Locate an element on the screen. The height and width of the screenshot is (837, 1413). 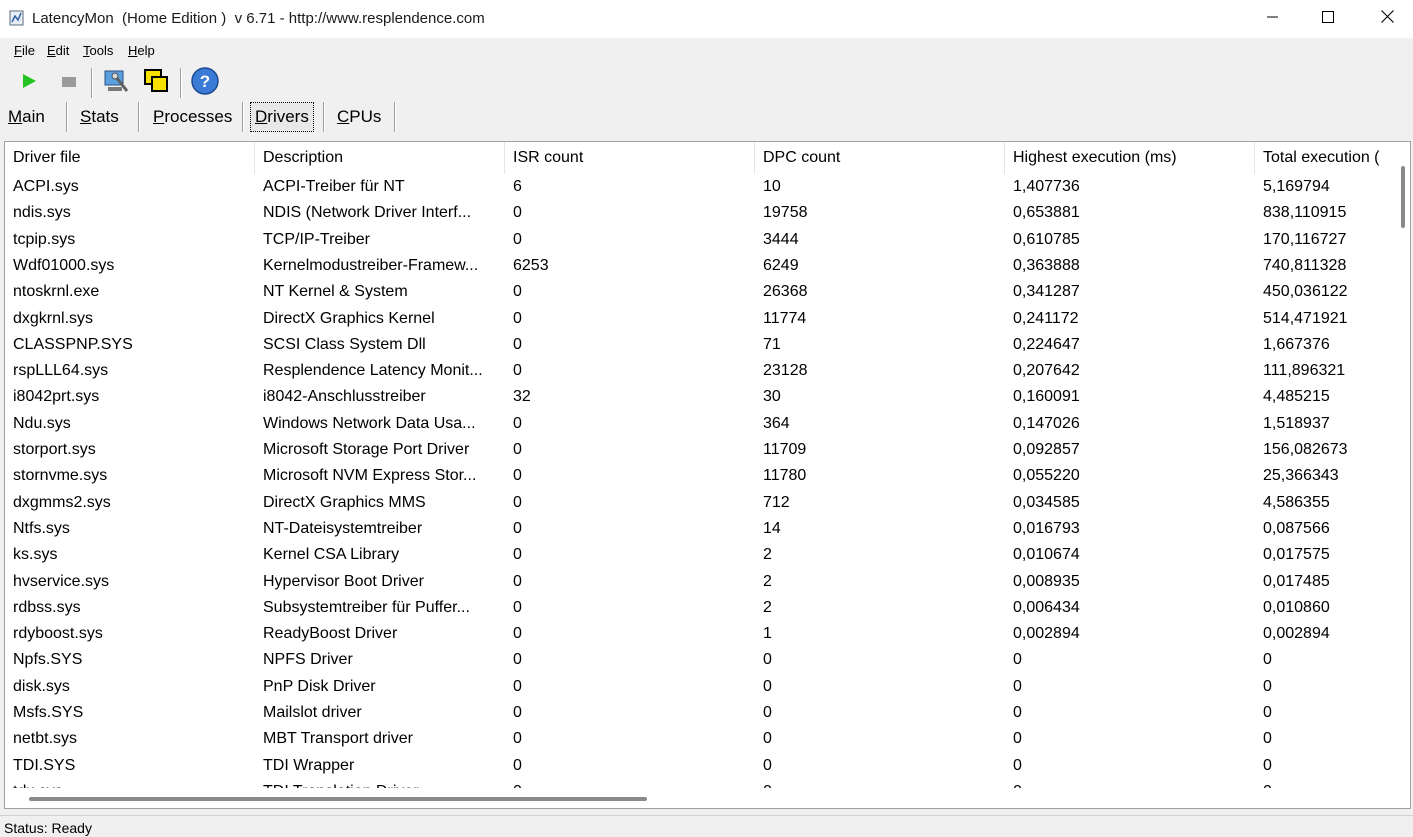
column-header-highest-execution: Highest execution (ms) is located at coordinates (1130, 158).